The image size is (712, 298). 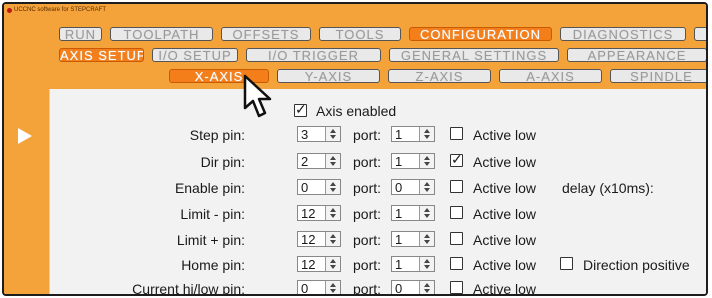 What do you see at coordinates (101, 55) in the screenshot?
I see `tab-axis-setup: AXIS SETUP` at bounding box center [101, 55].